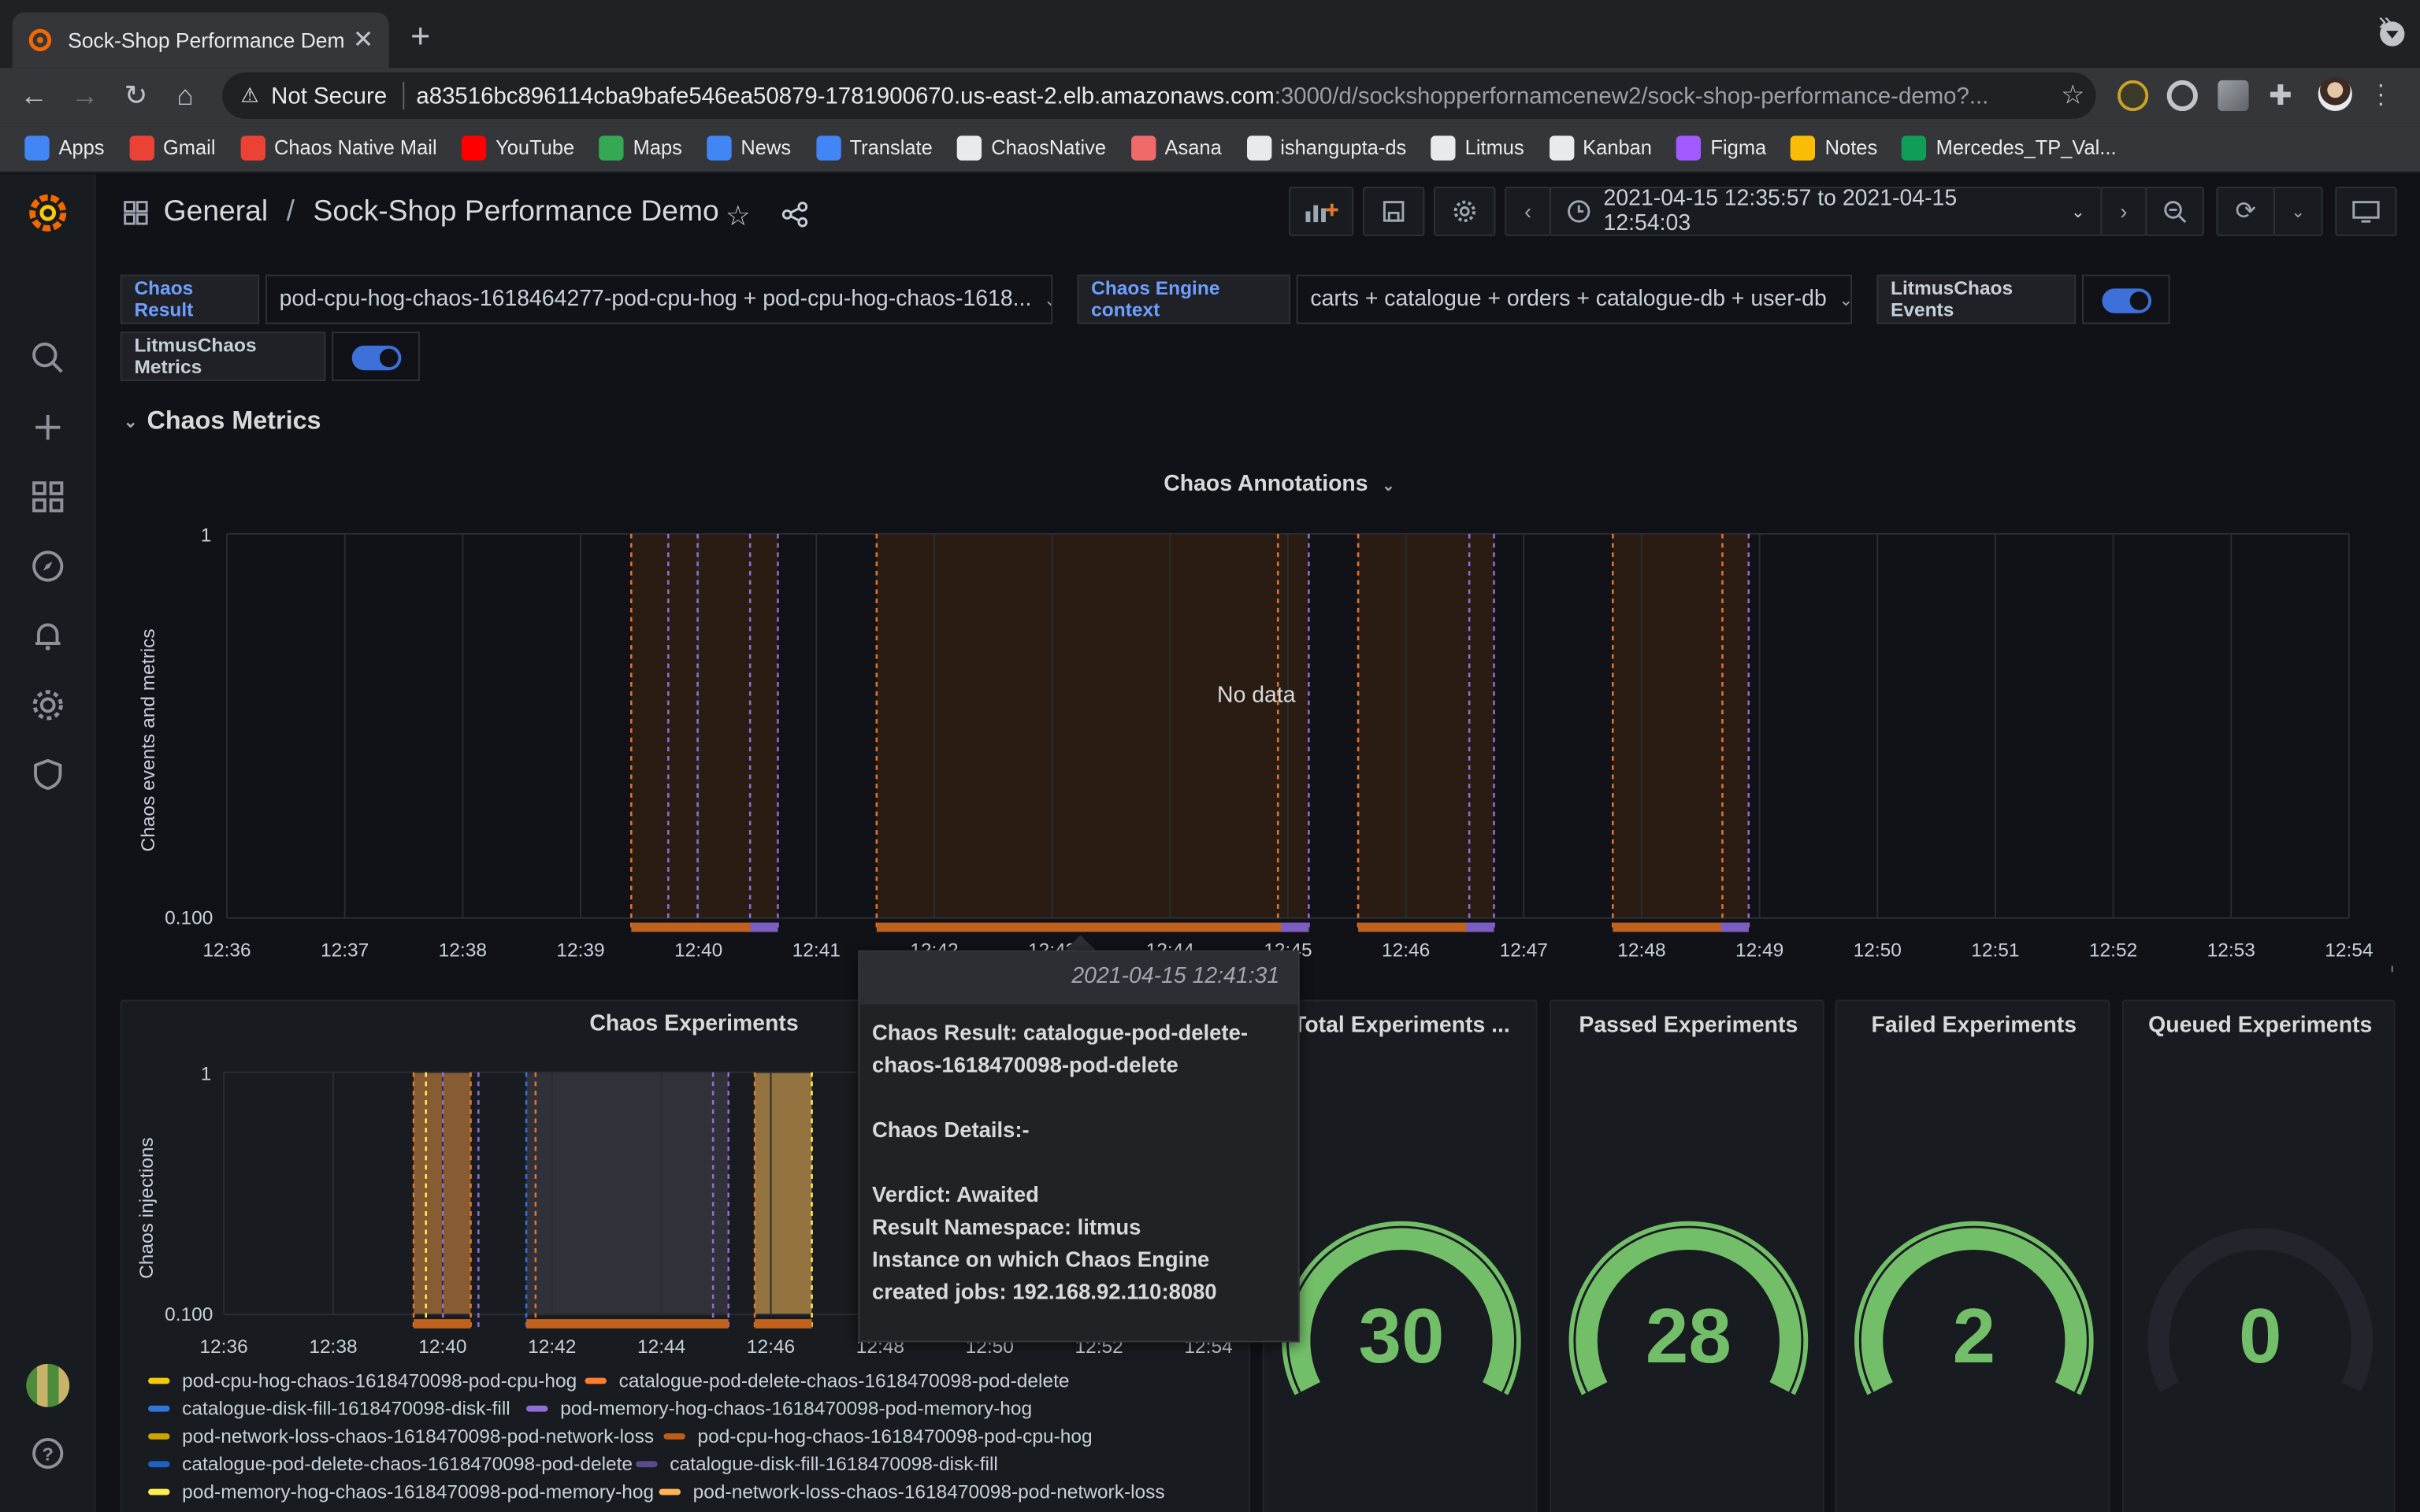 This screenshot has width=2420, height=1512. I want to click on dashboards-icon, so click(47, 496).